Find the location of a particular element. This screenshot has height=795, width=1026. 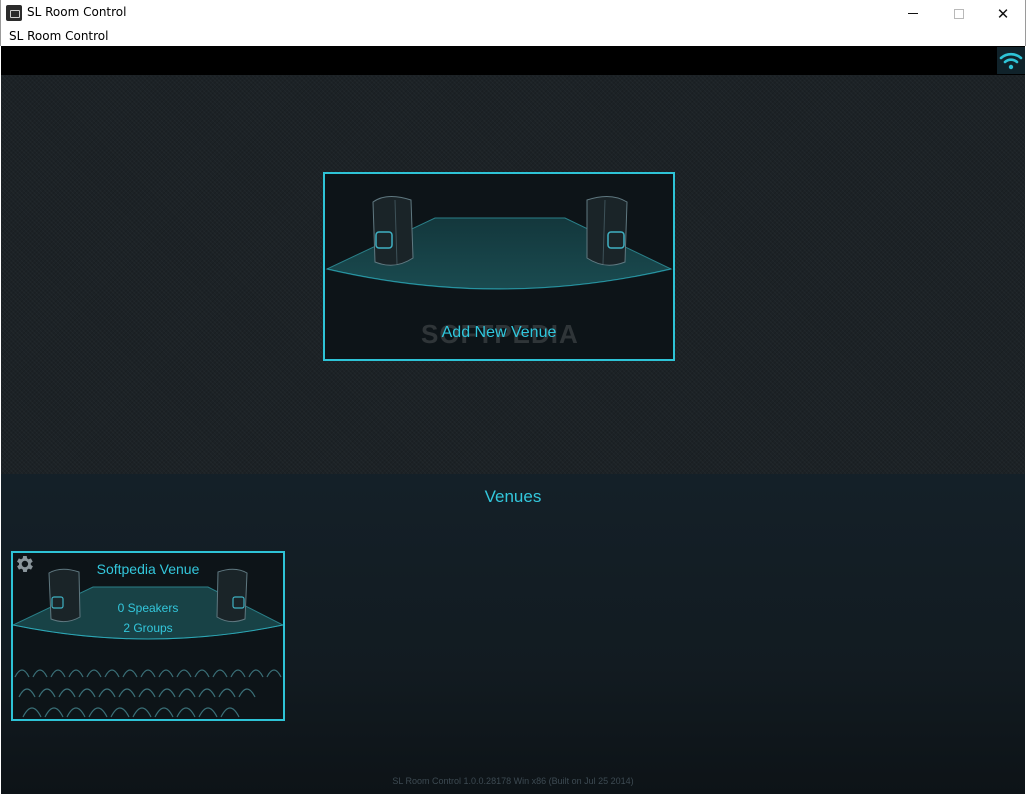

venue-illustration is located at coordinates (148, 643).